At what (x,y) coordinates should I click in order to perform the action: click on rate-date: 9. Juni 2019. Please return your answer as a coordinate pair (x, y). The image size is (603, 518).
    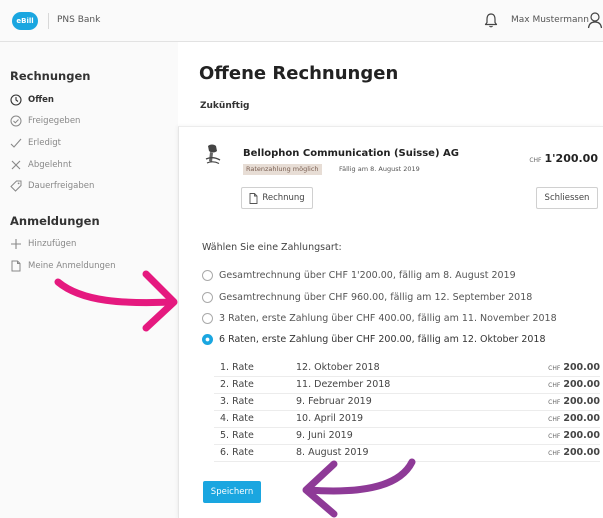
    Looking at the image, I should click on (324, 435).